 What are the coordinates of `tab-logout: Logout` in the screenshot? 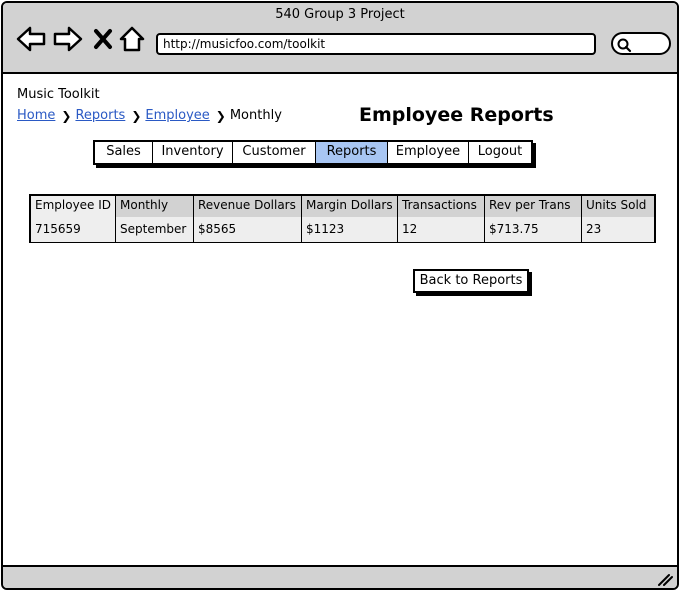 It's located at (500, 152).